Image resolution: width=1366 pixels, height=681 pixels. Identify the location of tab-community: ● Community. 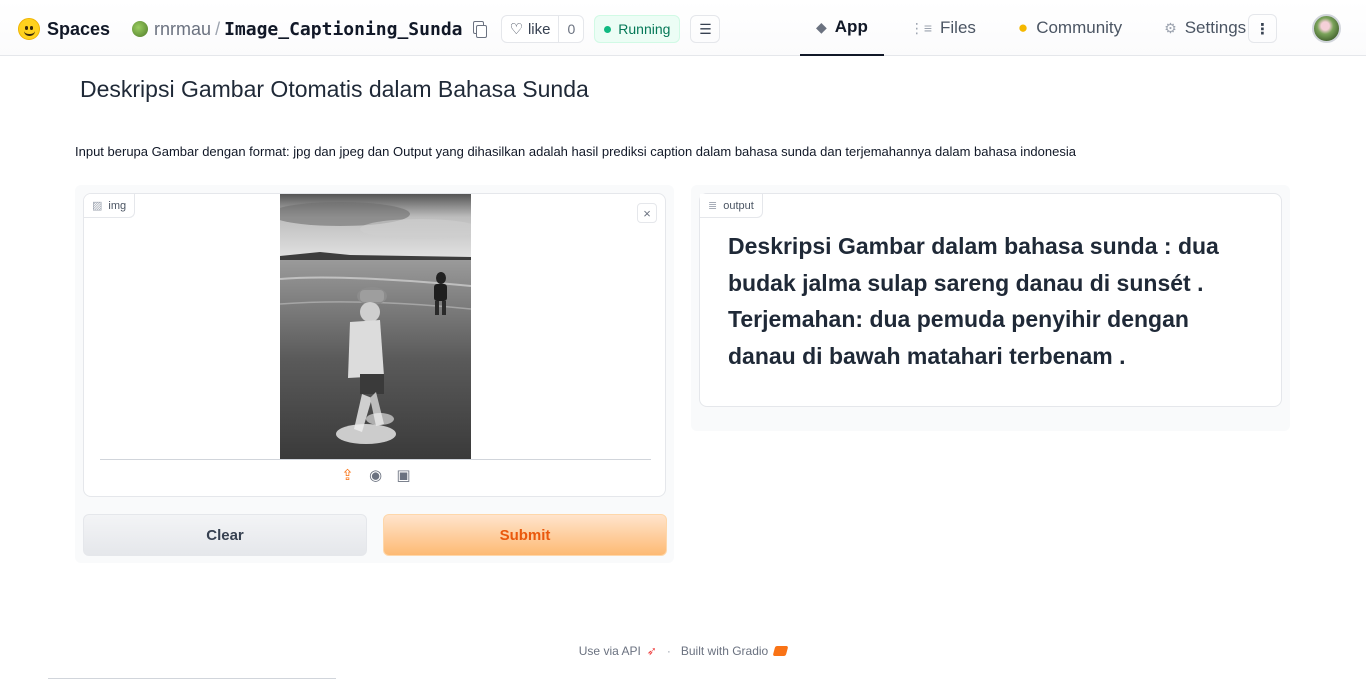
(1070, 28).